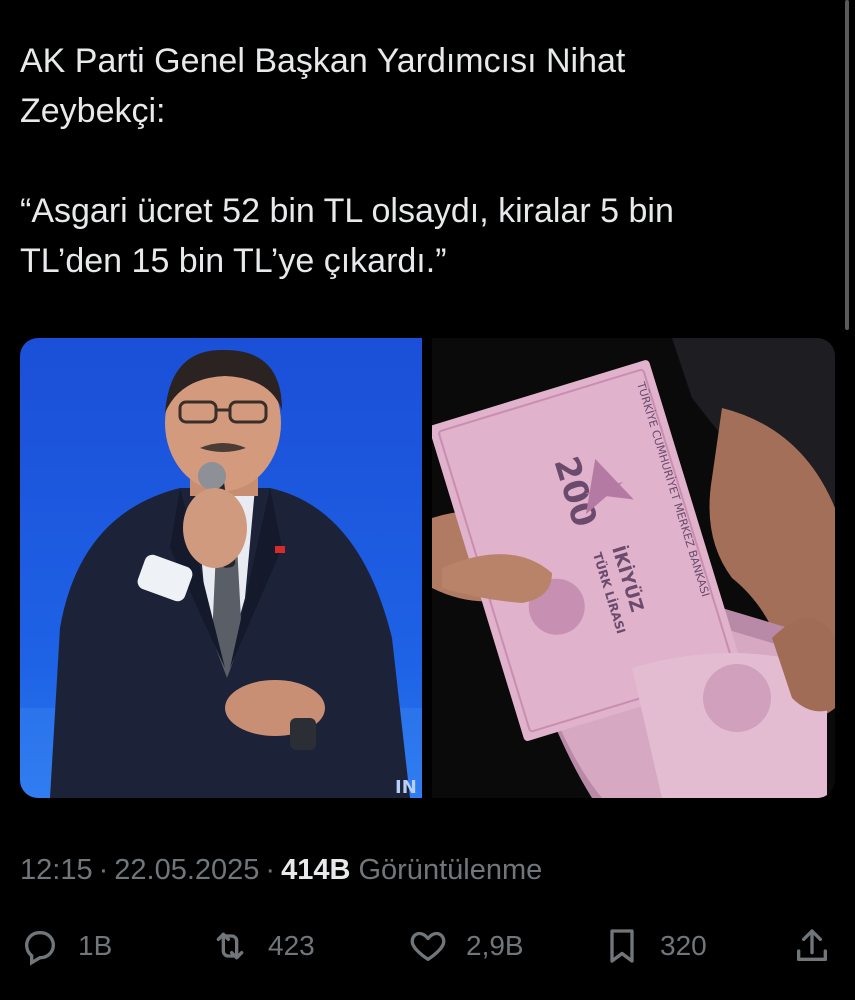 The height and width of the screenshot is (1000, 855). I want to click on share-button, so click(812, 946).